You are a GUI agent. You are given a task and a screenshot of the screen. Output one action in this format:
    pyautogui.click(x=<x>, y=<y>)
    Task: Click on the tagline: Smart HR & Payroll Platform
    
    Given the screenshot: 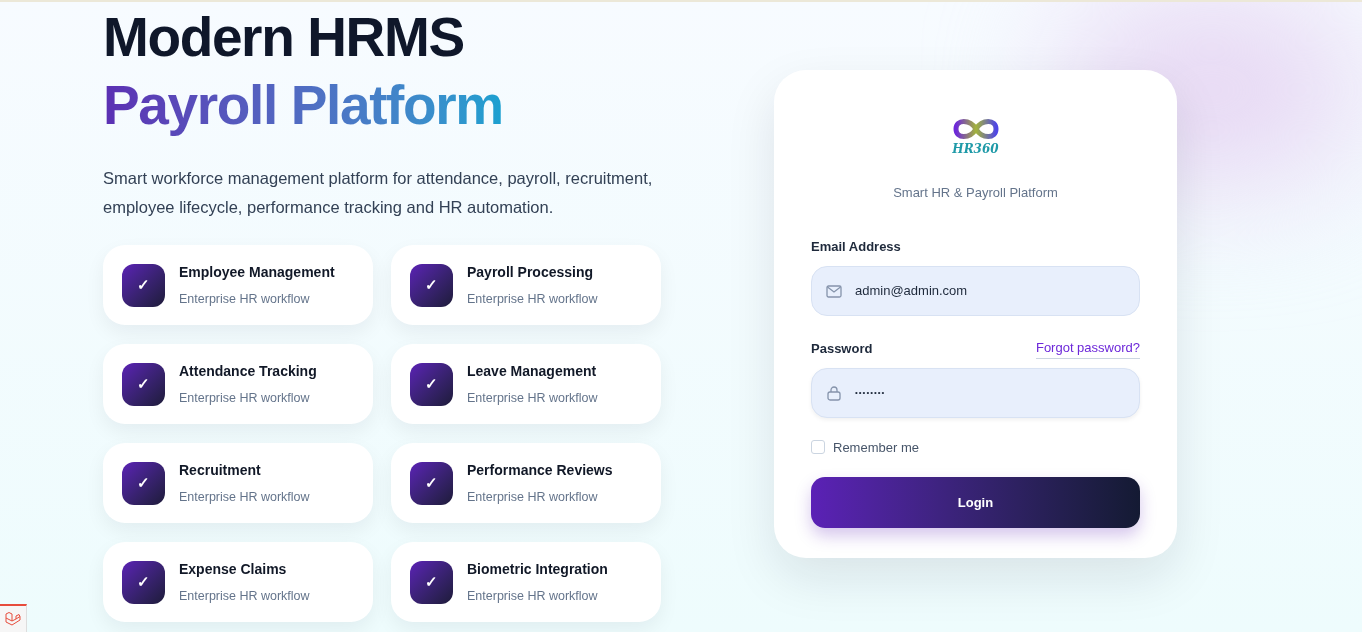 What is the action you would take?
    pyautogui.click(x=975, y=193)
    